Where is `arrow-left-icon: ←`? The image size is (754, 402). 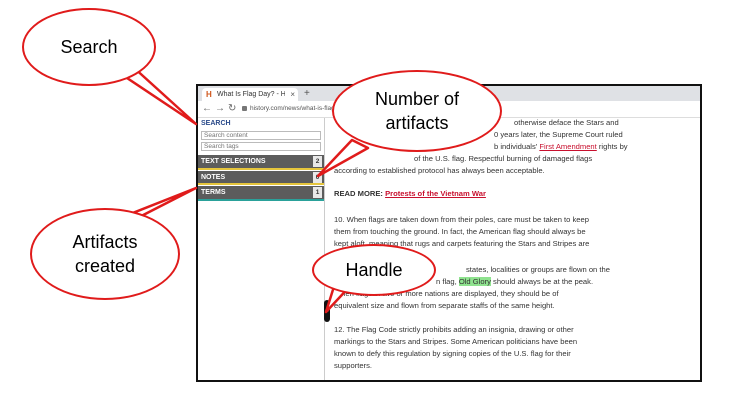 arrow-left-icon: ← is located at coordinates (207, 109).